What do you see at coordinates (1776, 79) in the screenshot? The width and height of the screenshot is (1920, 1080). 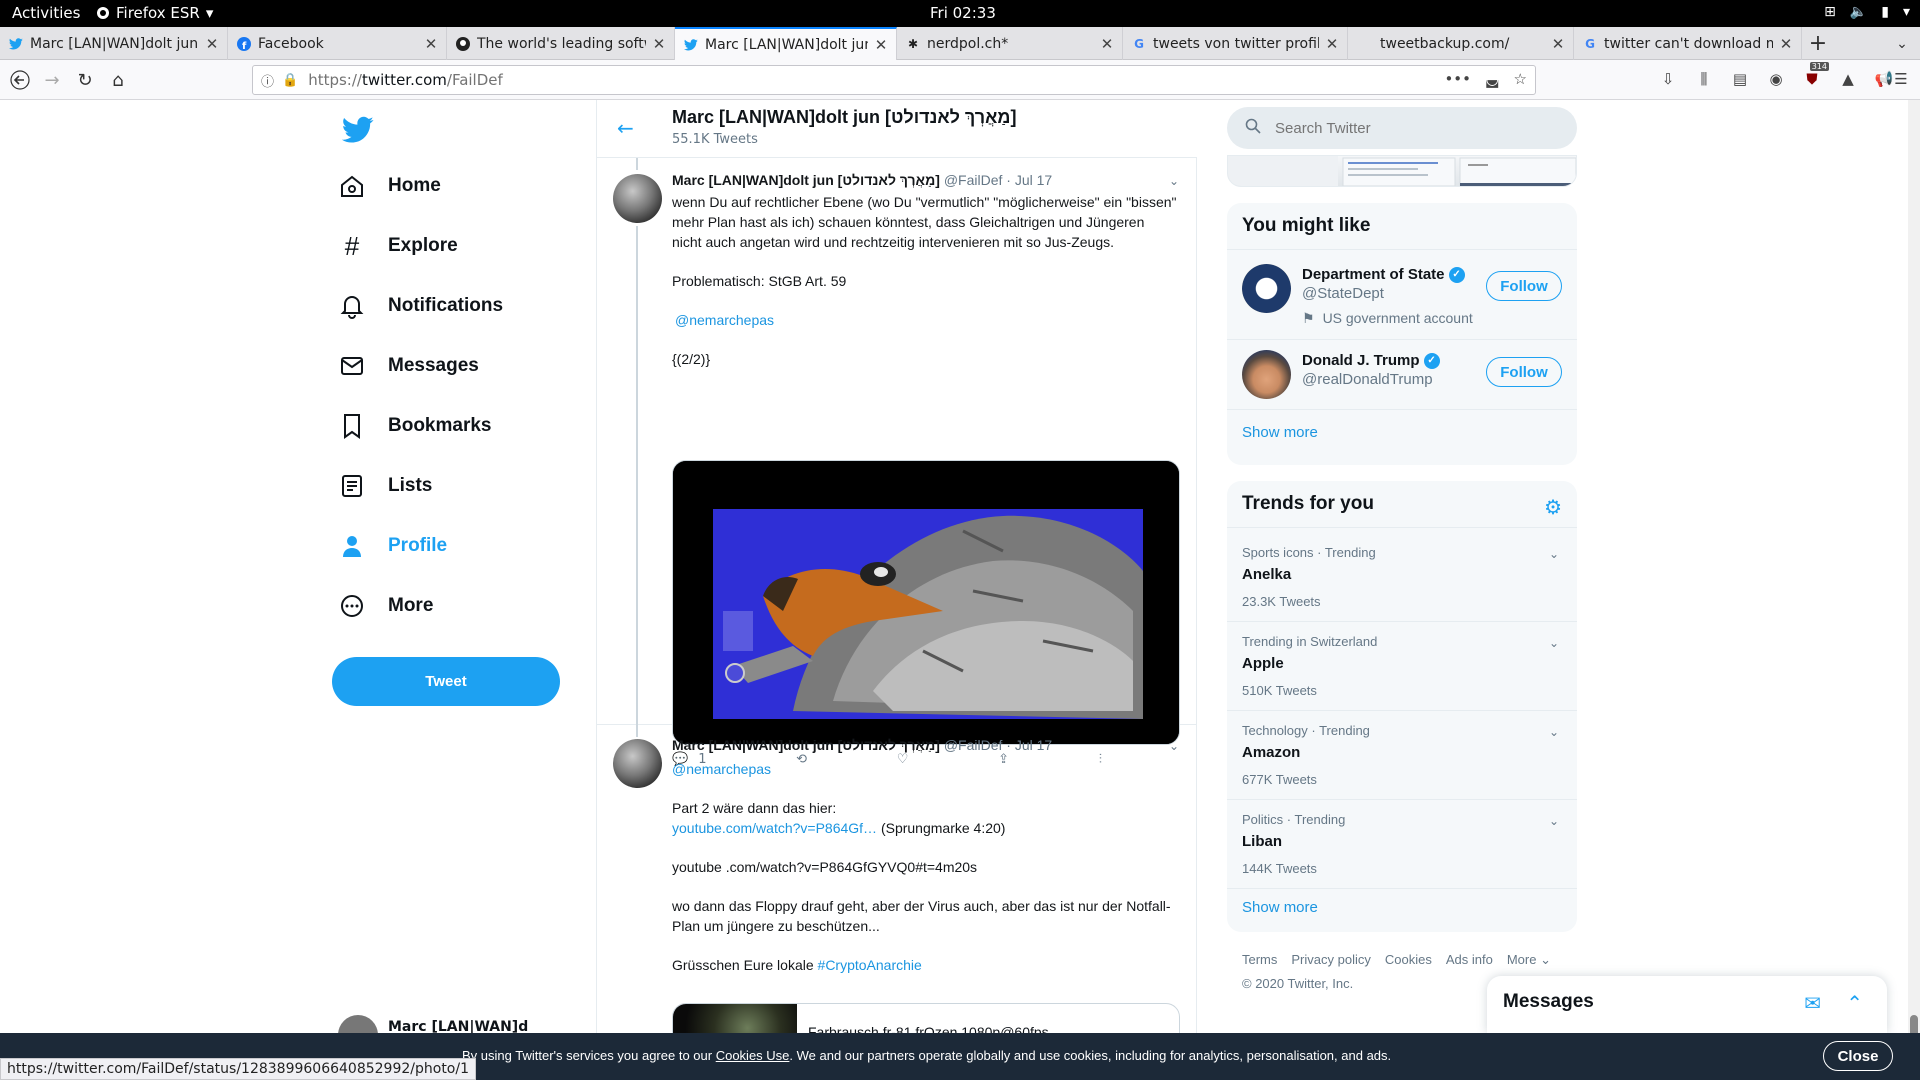 I see `sync-icon: ◉` at bounding box center [1776, 79].